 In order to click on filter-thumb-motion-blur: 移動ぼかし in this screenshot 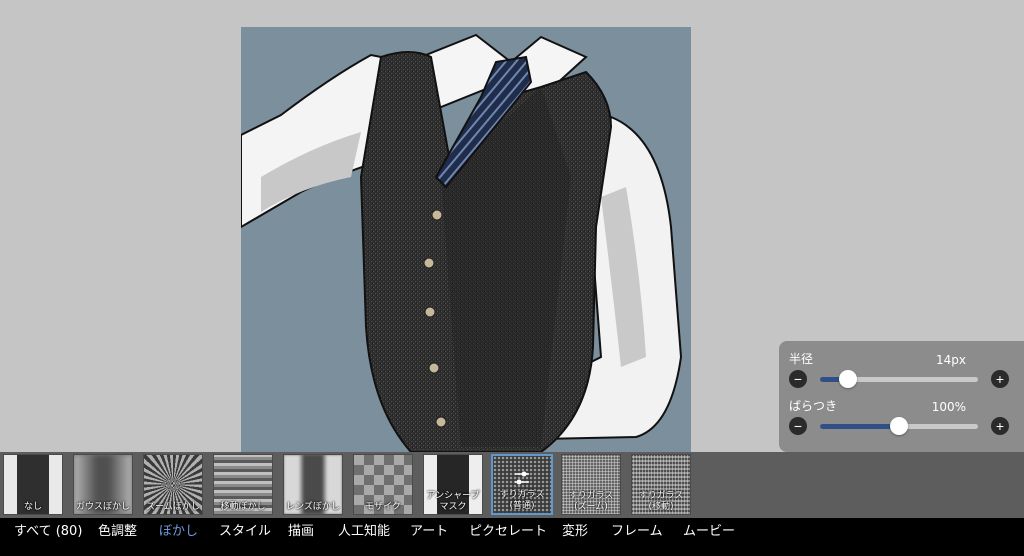, I will do `click(243, 484)`.